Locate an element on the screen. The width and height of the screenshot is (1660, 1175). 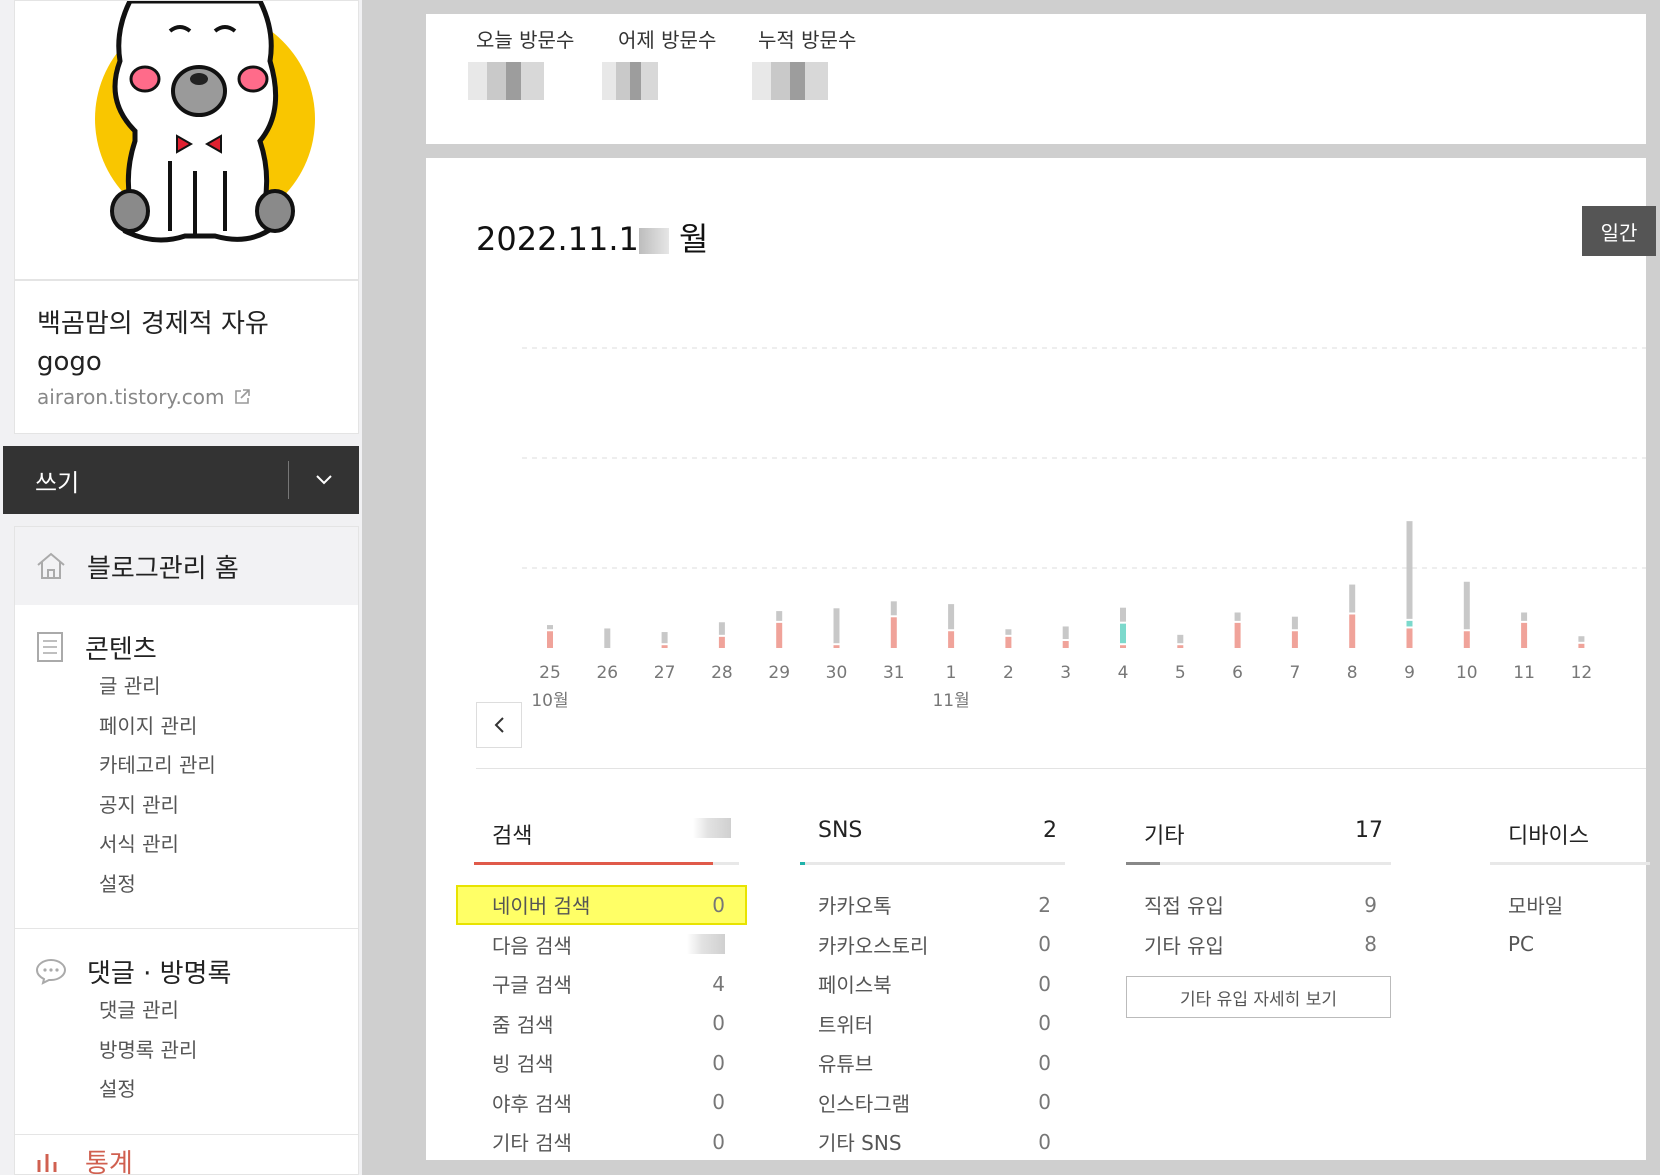
menu-item-home: 블로그관리 홈 is located at coordinates (186, 566).